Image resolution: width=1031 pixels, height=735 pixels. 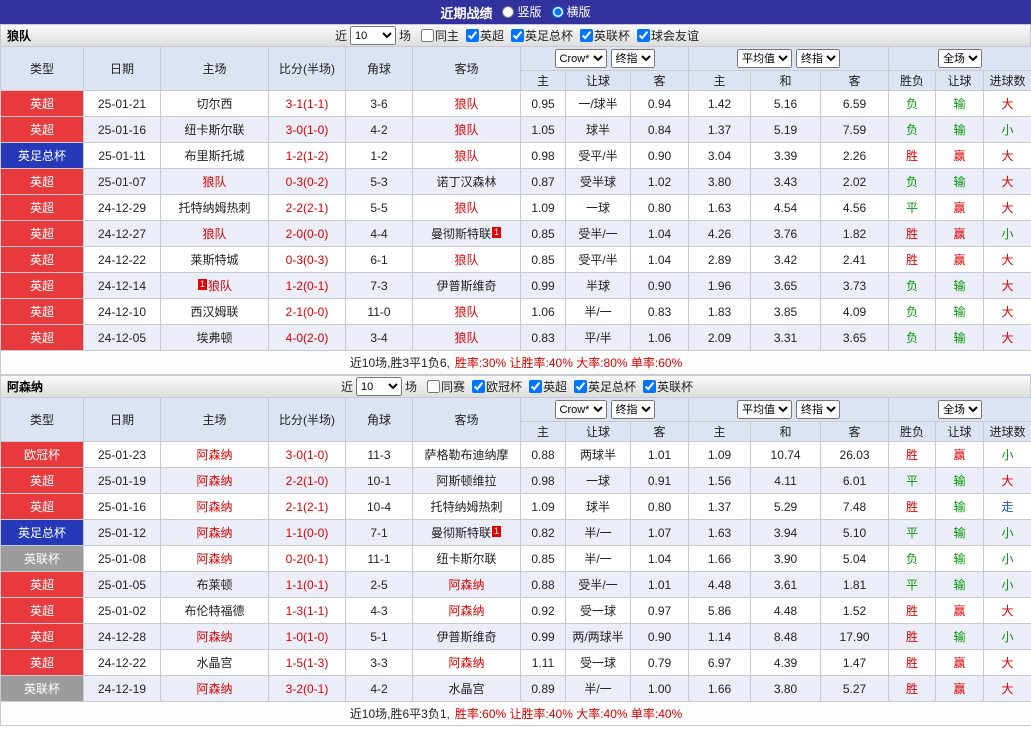 I want to click on filter-option: 同主, so click(x=439, y=35).